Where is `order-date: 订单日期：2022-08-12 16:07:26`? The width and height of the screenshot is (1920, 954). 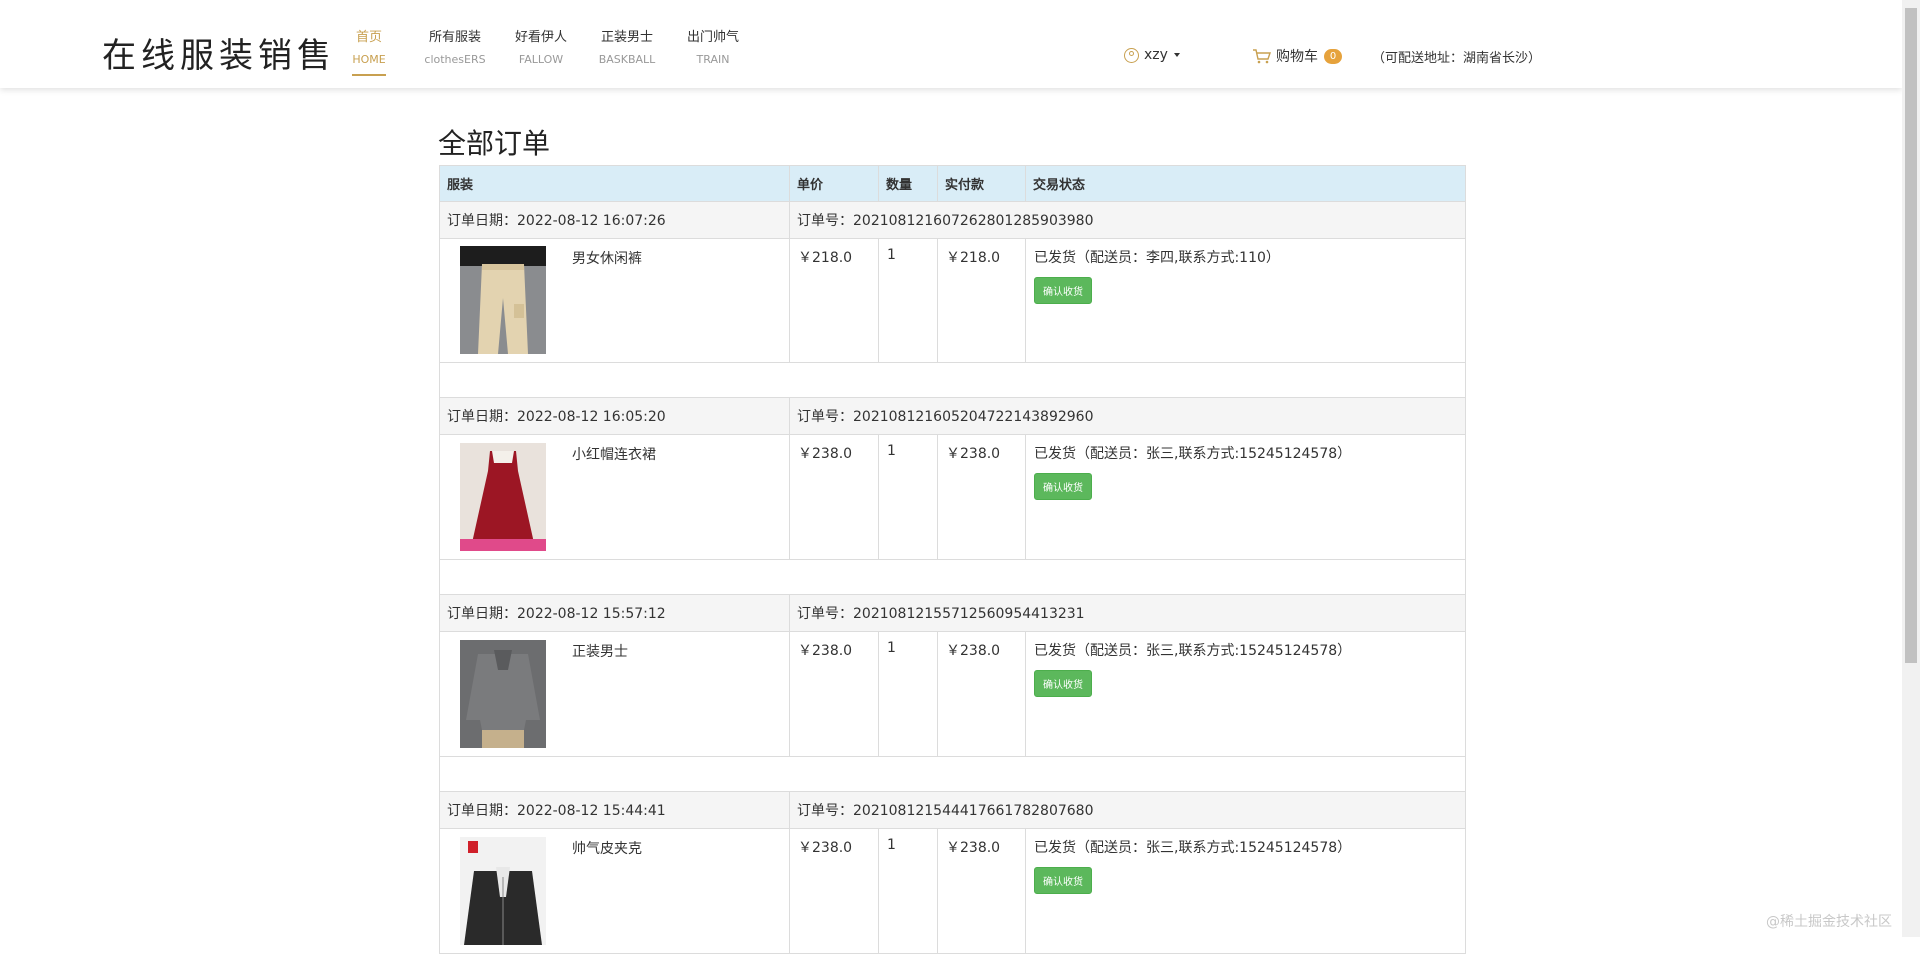 order-date: 订单日期：2022-08-12 16:07:26 is located at coordinates (614, 220).